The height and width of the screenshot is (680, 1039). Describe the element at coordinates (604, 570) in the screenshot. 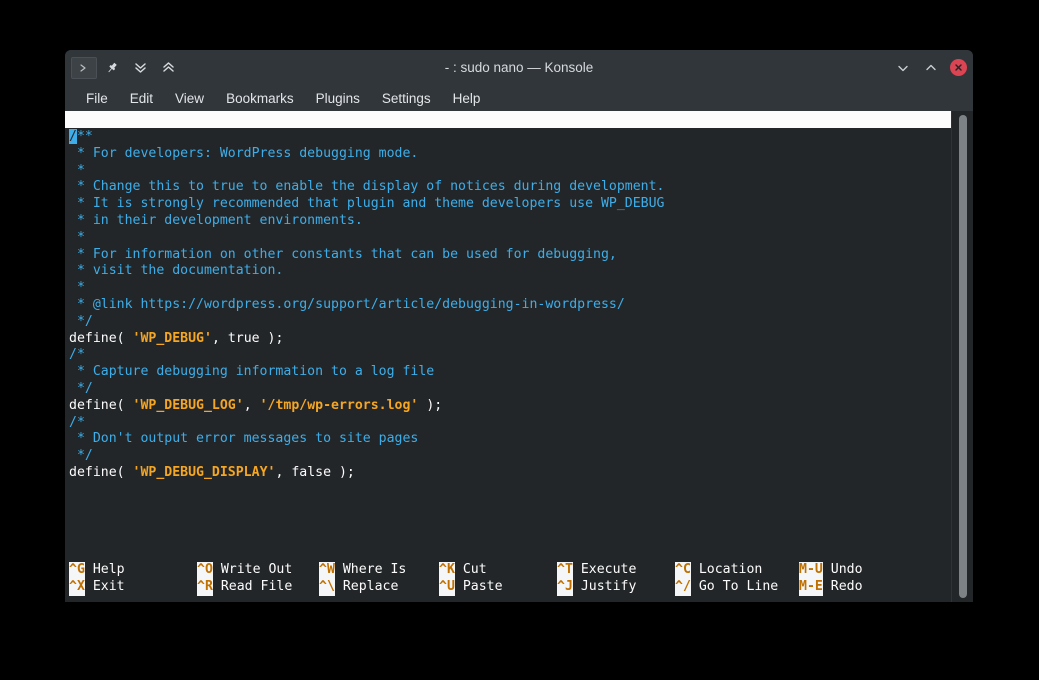

I see `shortcut-label: Execute` at that location.